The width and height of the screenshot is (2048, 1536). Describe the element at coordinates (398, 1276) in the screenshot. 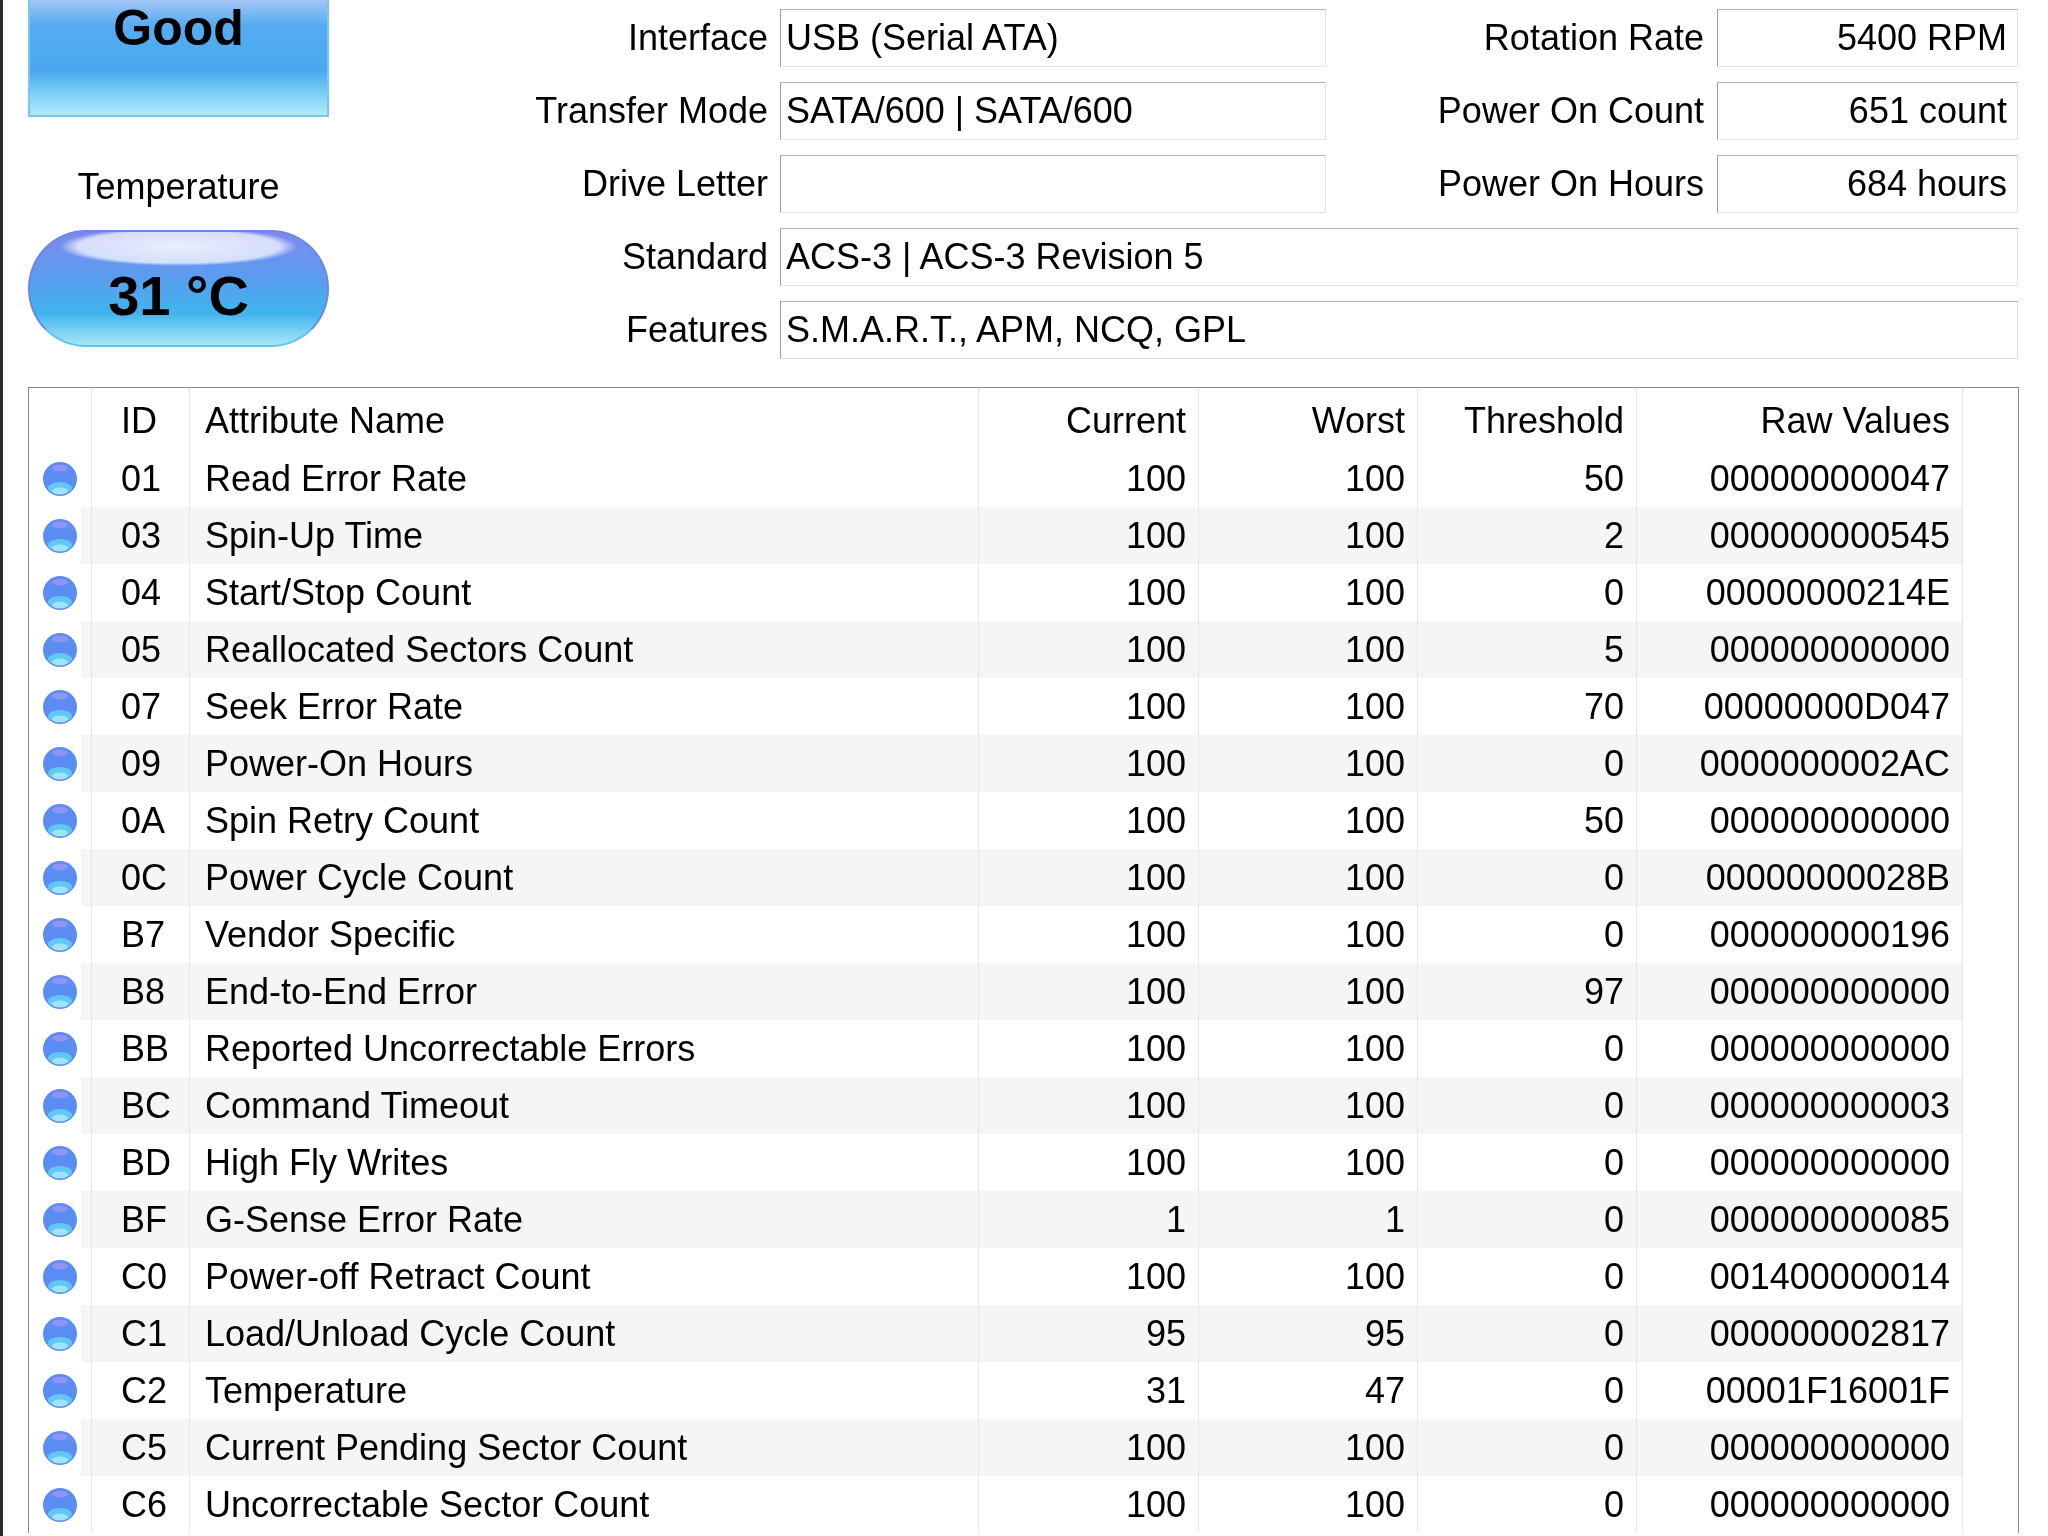

I see `table-cell: Power-off Retract Count` at that location.